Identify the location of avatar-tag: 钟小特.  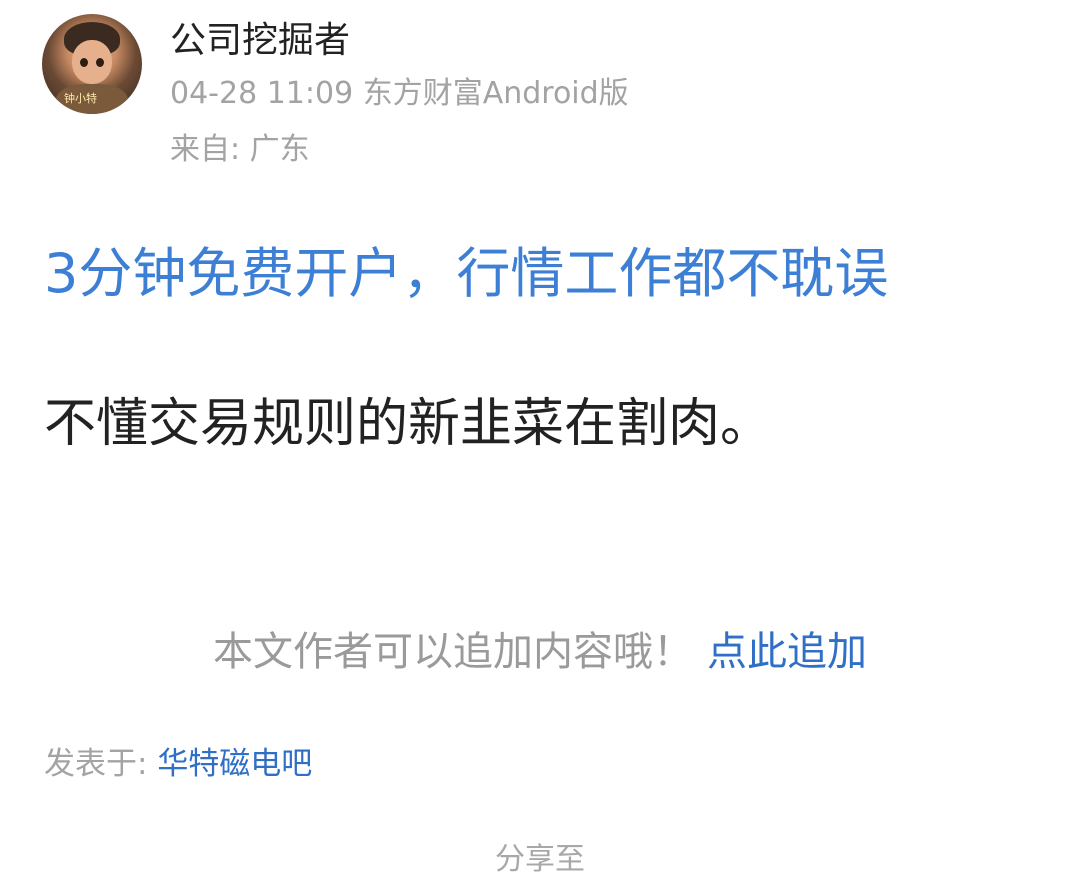
(80, 98).